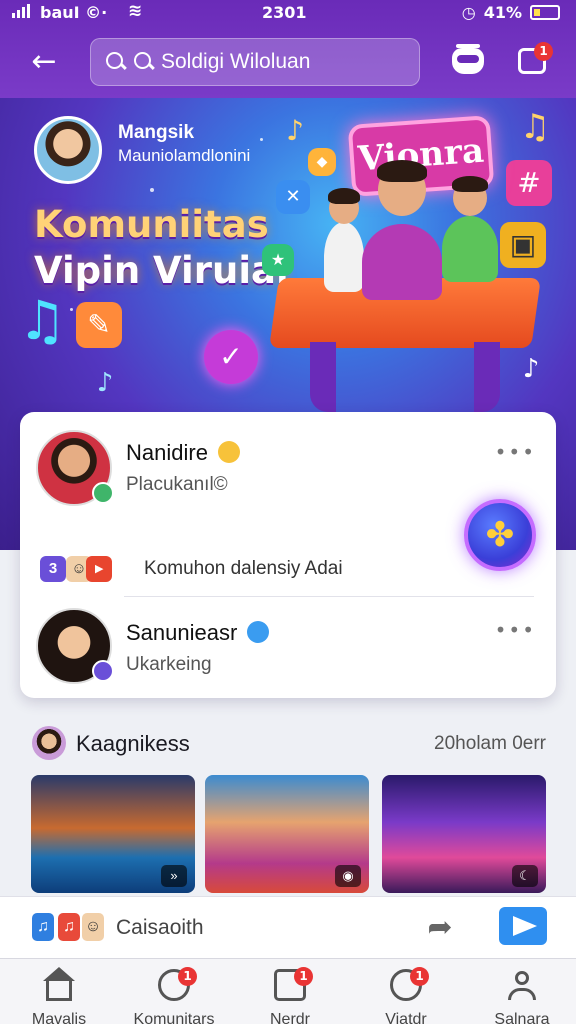 Image resolution: width=576 pixels, height=1024 pixels. I want to click on nav-item-community: 1 Komunitars, so click(174, 991).